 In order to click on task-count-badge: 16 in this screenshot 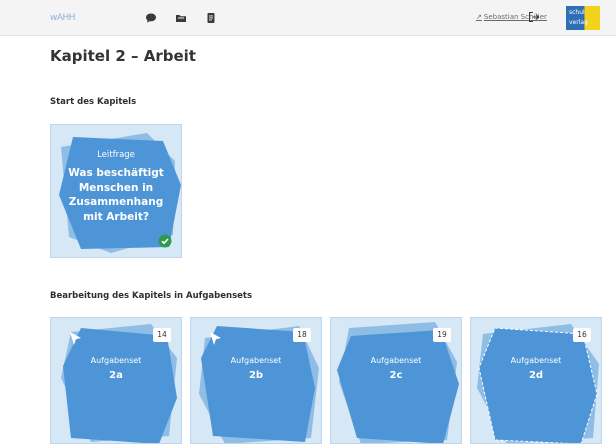, I will do `click(582, 335)`.